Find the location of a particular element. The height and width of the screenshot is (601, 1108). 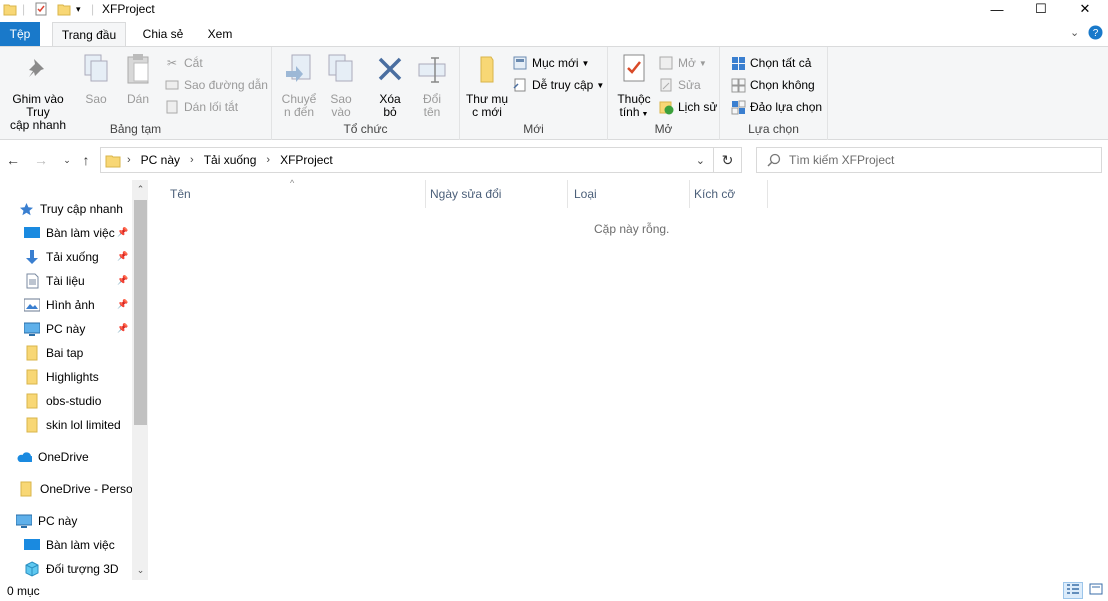

nav-onedrive-label: OneDrive is located at coordinates (63, 457).